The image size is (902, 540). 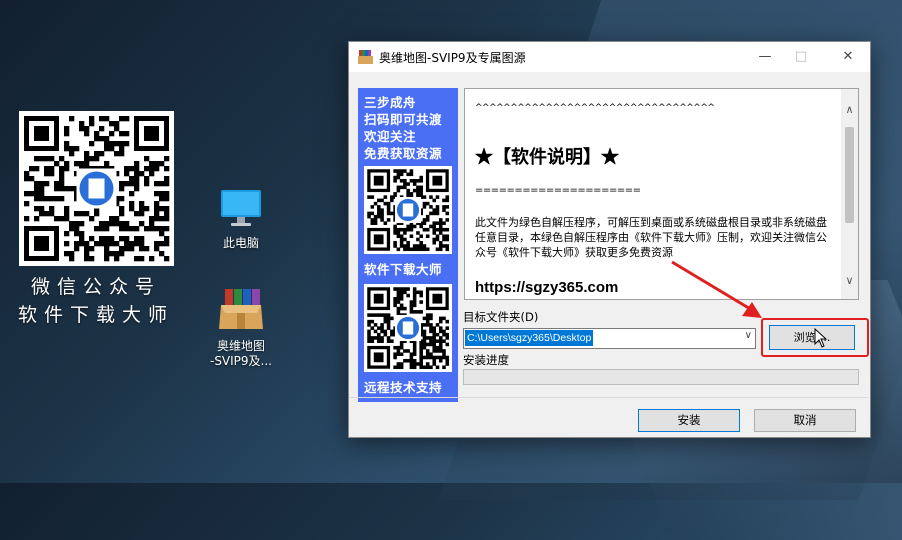 I want to click on desktop-qr-code, so click(x=96, y=188).